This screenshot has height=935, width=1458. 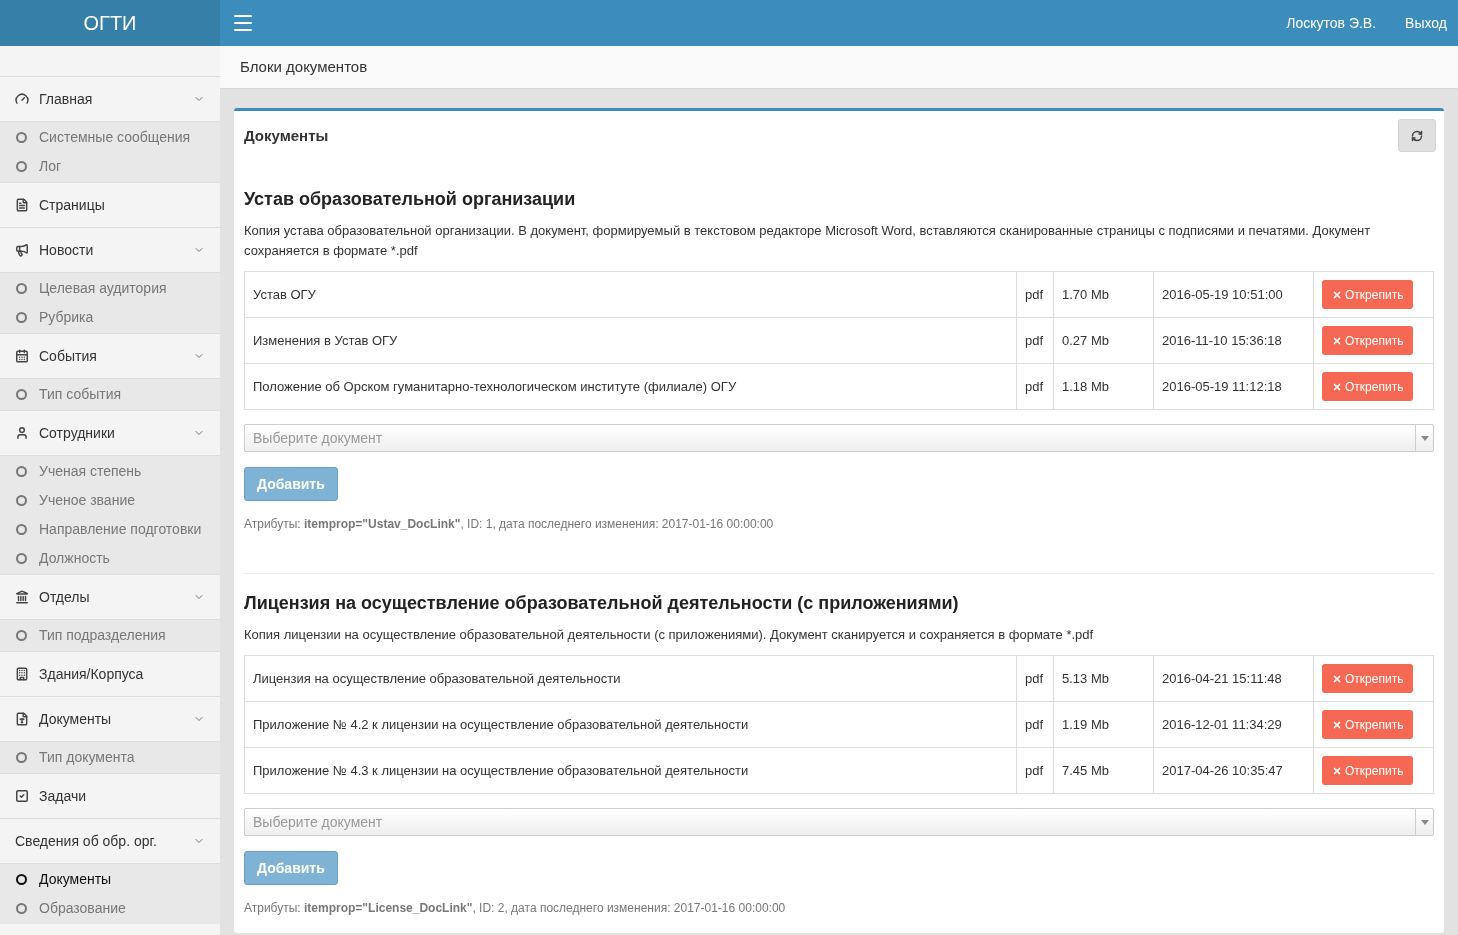 What do you see at coordinates (110, 23) in the screenshot?
I see `brand-logo: ОГТИ` at bounding box center [110, 23].